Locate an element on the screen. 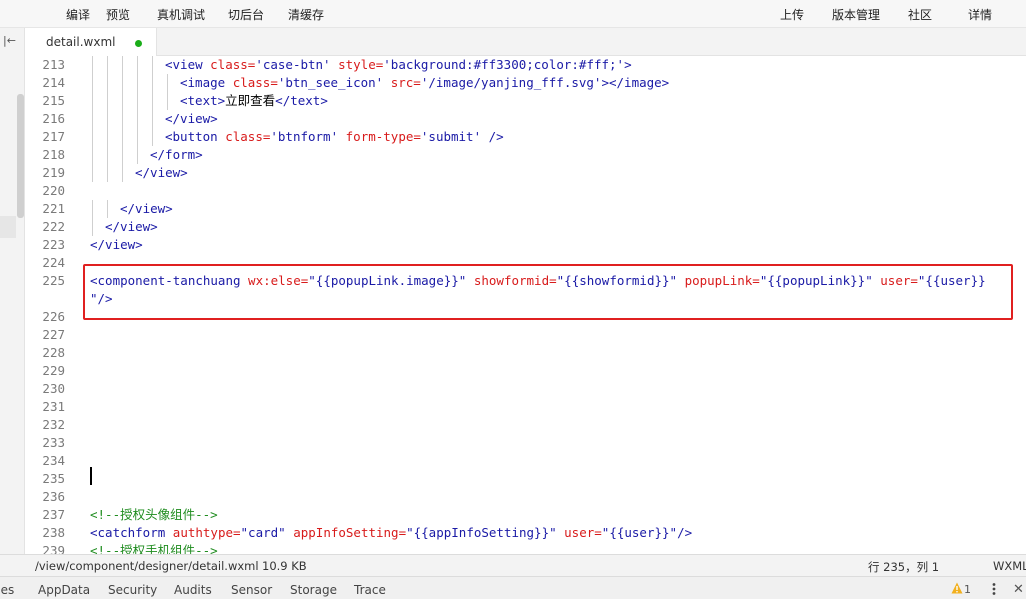 The image size is (1026, 599). tab-security: Security is located at coordinates (132, 590).